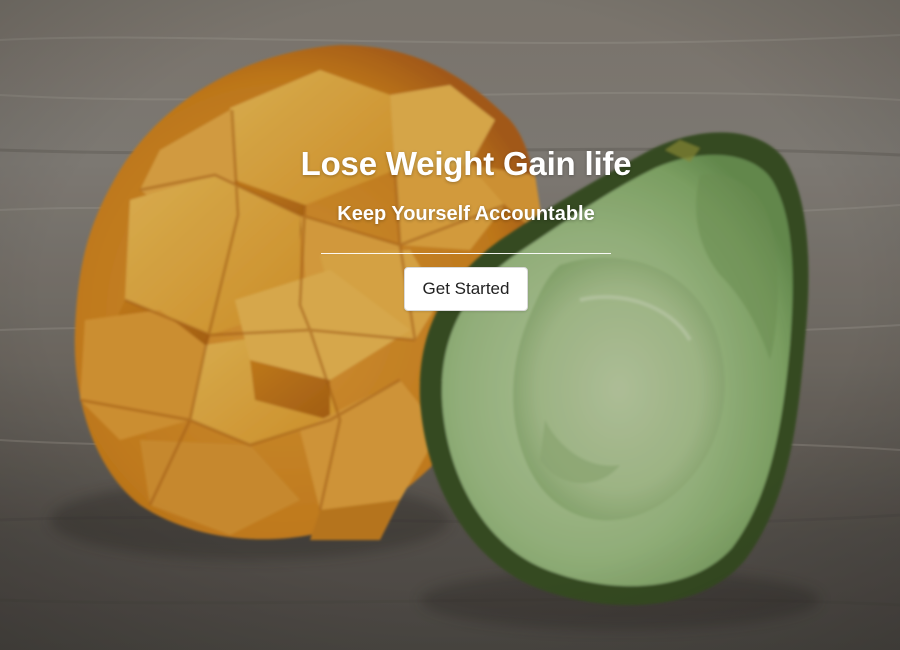 This screenshot has height=650, width=900. Describe the element at coordinates (466, 163) in the screenshot. I see `hero-headline: Lose Weight Gain life` at that location.